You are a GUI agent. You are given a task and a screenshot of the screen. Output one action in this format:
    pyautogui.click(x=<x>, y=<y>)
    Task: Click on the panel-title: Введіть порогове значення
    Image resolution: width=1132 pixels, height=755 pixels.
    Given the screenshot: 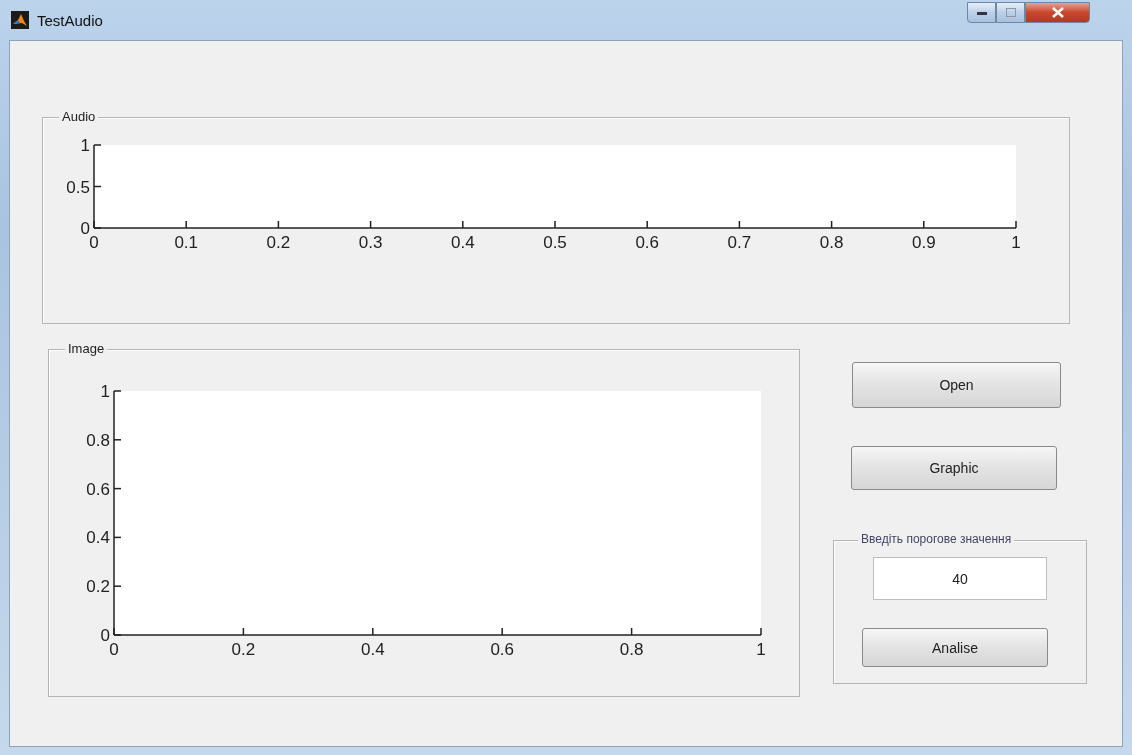 What is the action you would take?
    pyautogui.click(x=936, y=539)
    